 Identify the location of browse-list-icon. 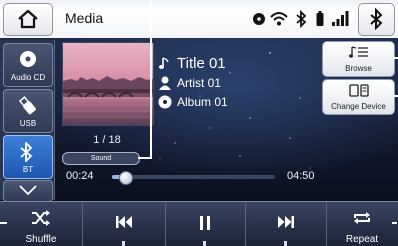
(358, 52).